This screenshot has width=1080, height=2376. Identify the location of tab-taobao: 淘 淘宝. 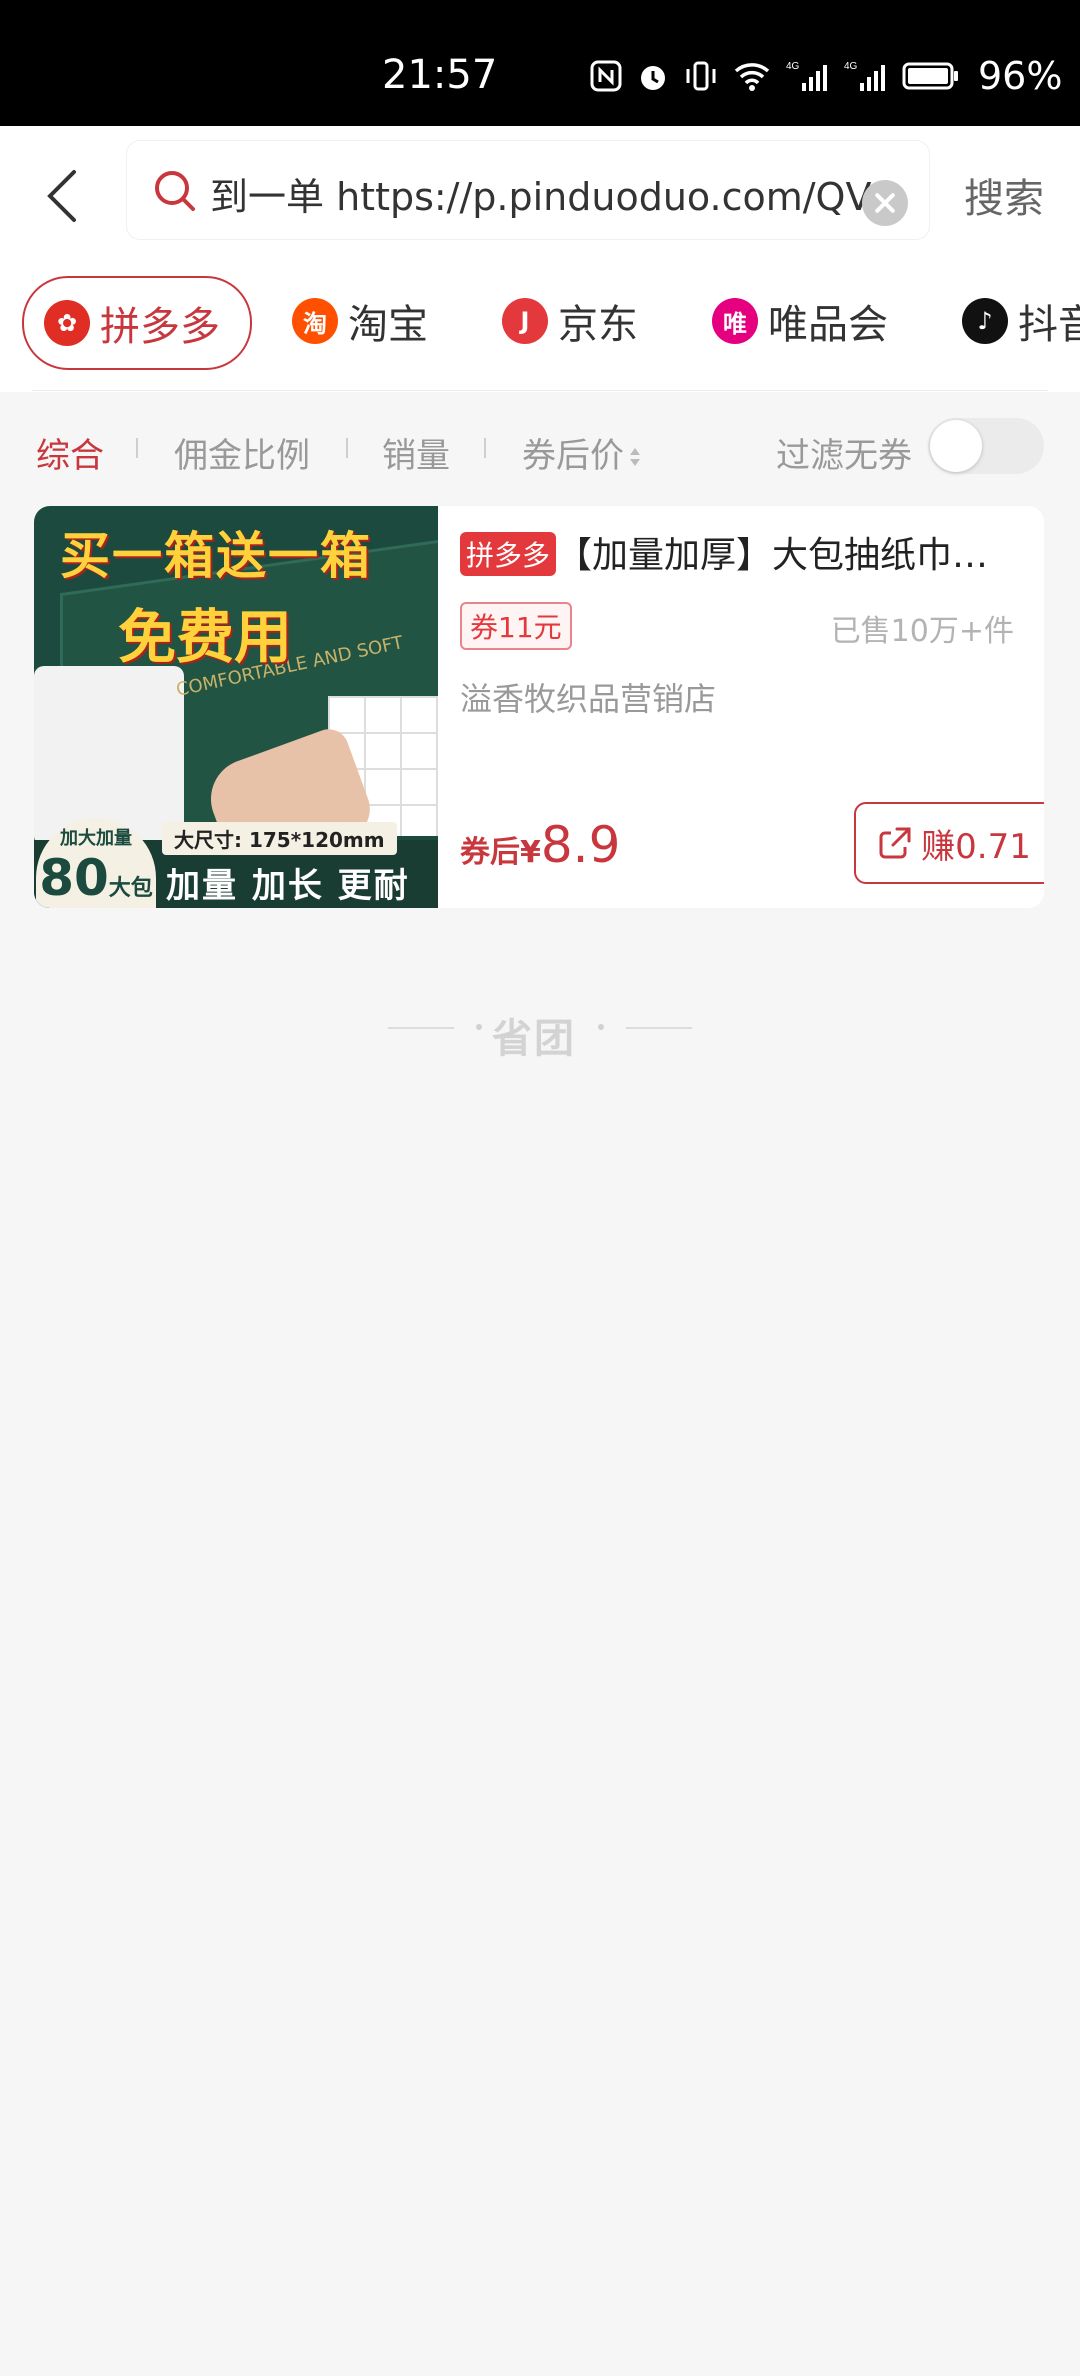
(360, 321).